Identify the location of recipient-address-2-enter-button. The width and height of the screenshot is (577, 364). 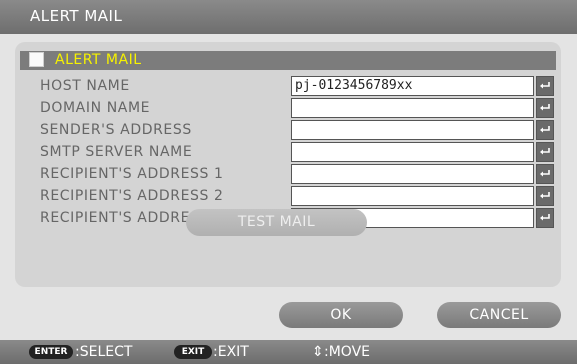
(545, 196).